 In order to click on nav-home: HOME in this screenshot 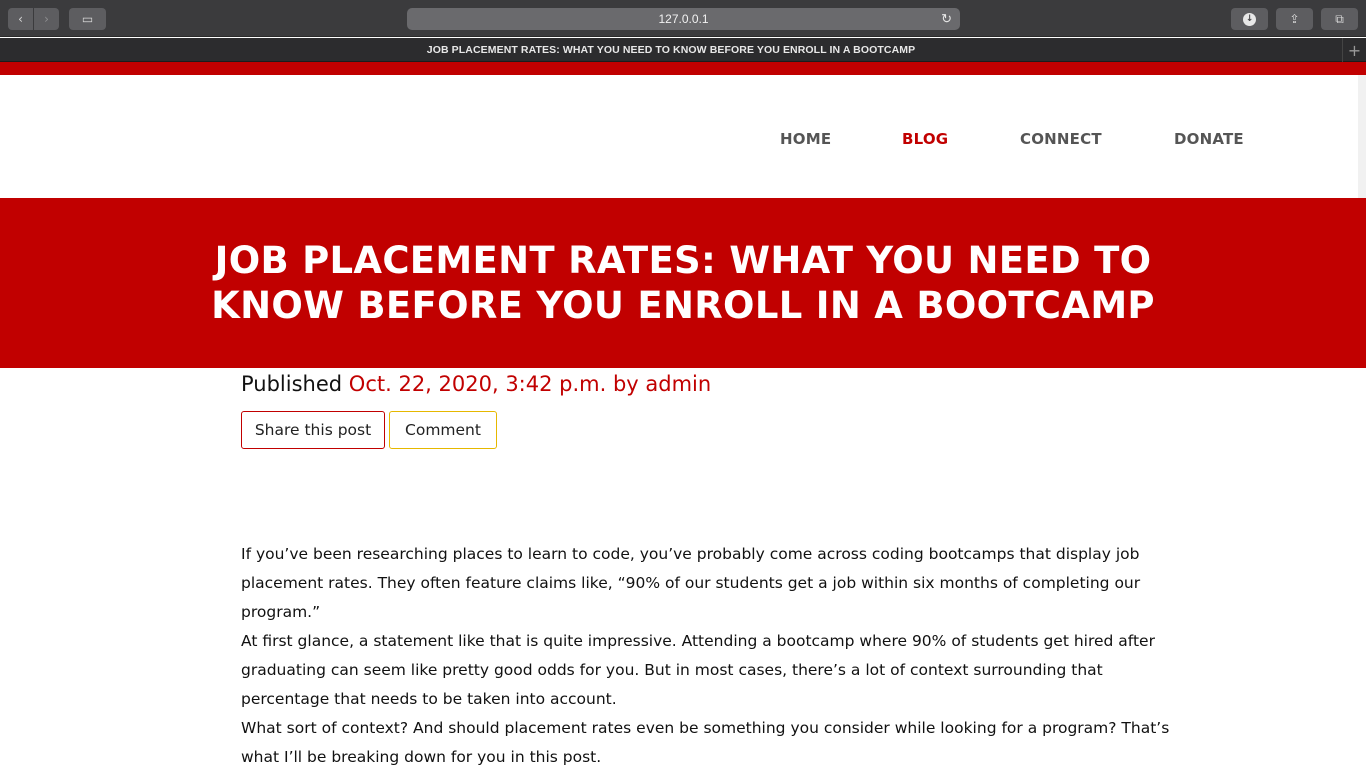, I will do `click(805, 139)`.